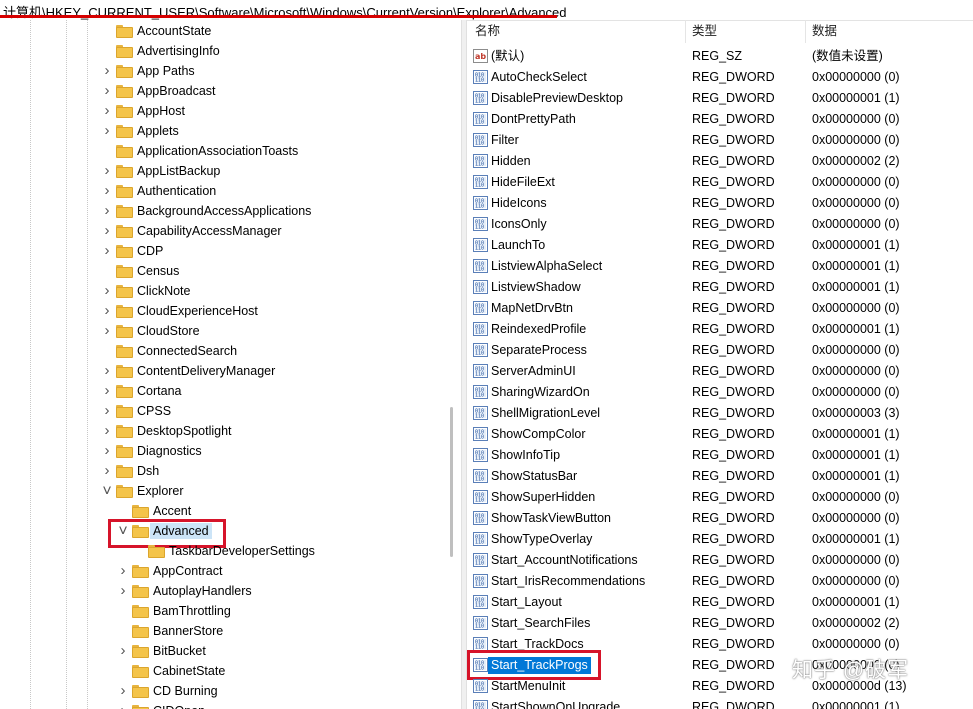  What do you see at coordinates (704, 31) in the screenshot?
I see `column-header-type: 类型` at bounding box center [704, 31].